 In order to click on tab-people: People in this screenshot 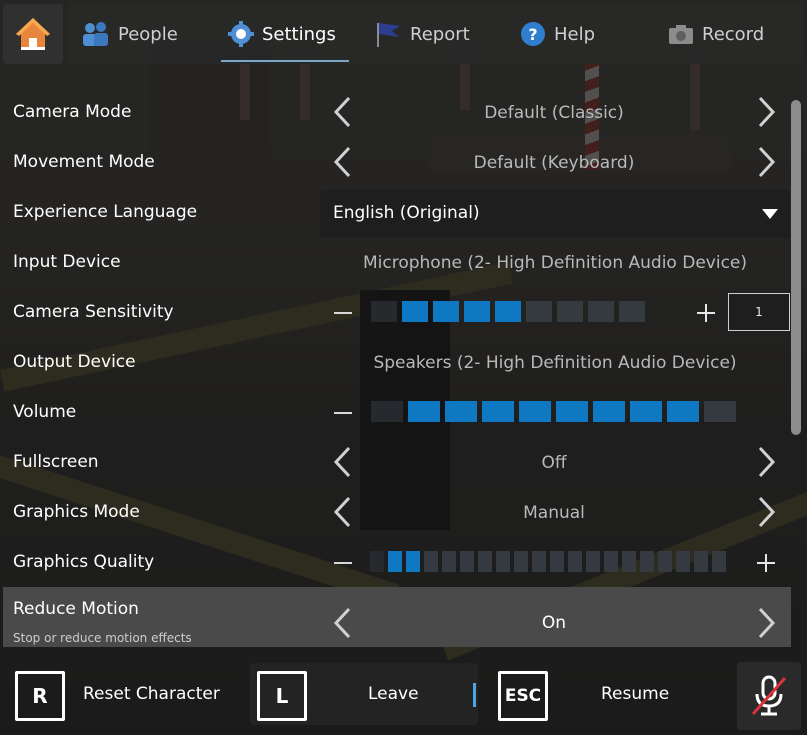, I will do `click(130, 34)`.